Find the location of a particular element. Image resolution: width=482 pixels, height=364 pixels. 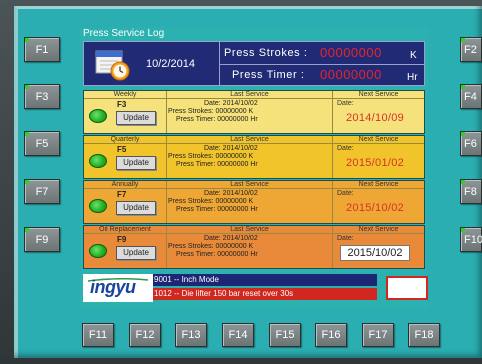

function-key-label: F9 is located at coordinates (122, 239).